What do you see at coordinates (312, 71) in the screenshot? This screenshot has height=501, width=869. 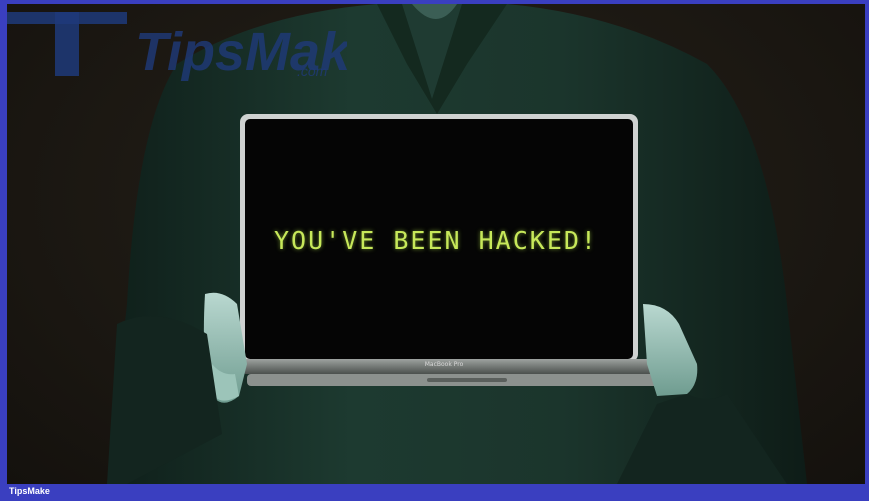 I see `svg-text: .com` at bounding box center [312, 71].